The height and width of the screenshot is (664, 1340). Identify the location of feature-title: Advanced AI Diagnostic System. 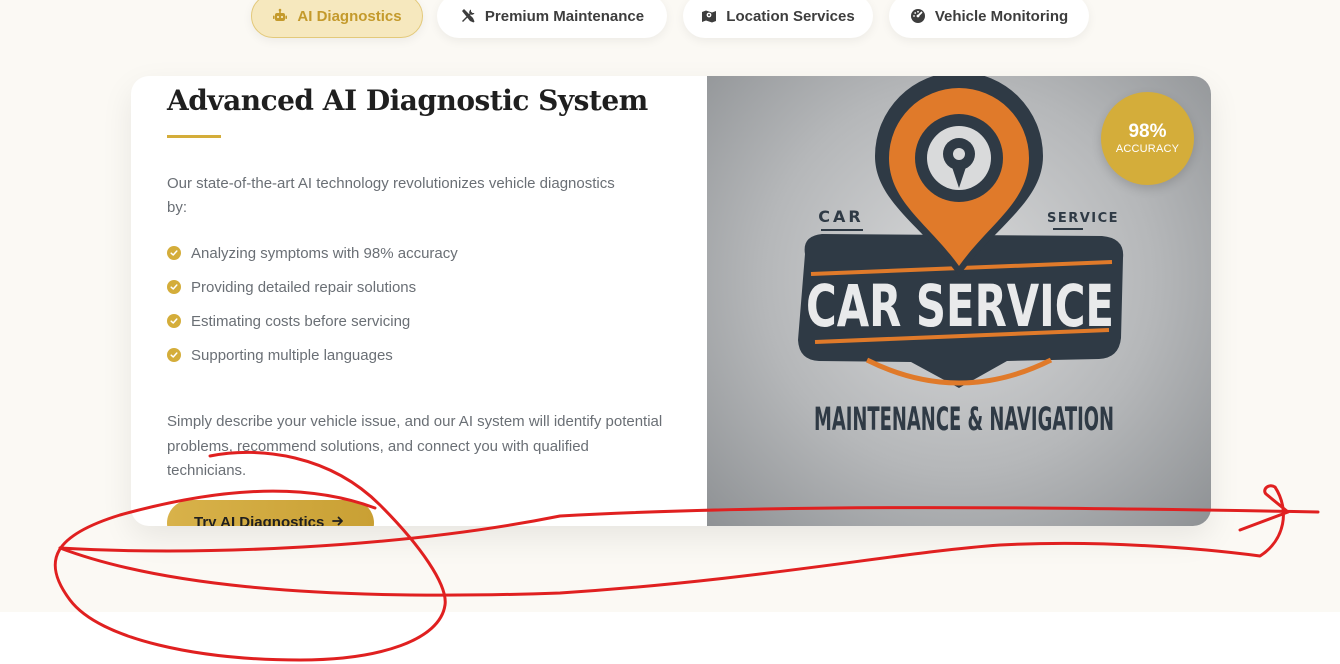
(407, 100).